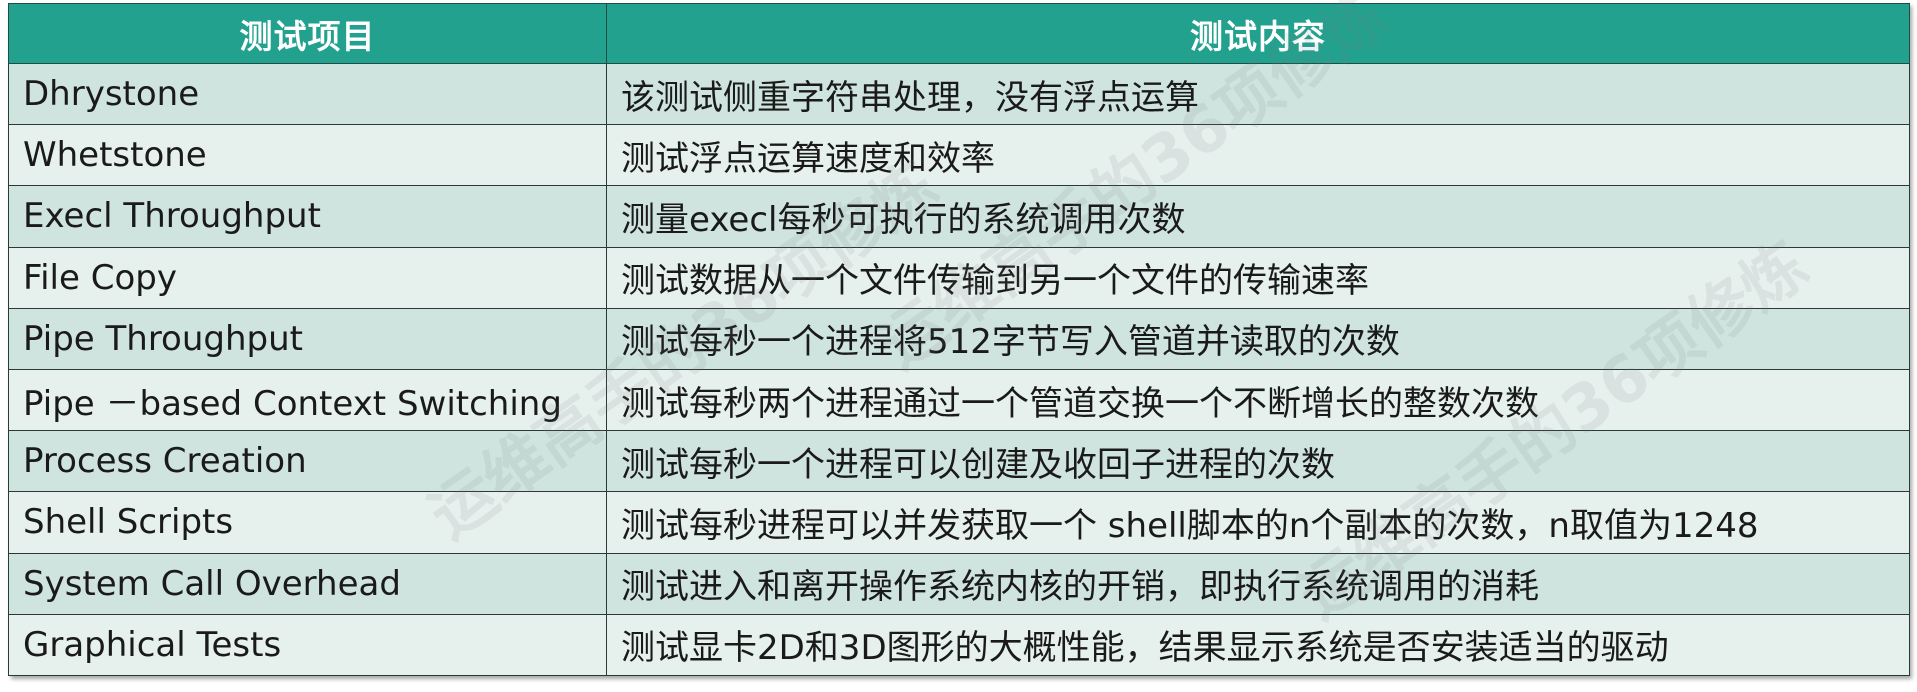 This screenshot has height=692, width=1917. Describe the element at coordinates (307, 461) in the screenshot. I see `cell-test-item: Process Creation` at that location.